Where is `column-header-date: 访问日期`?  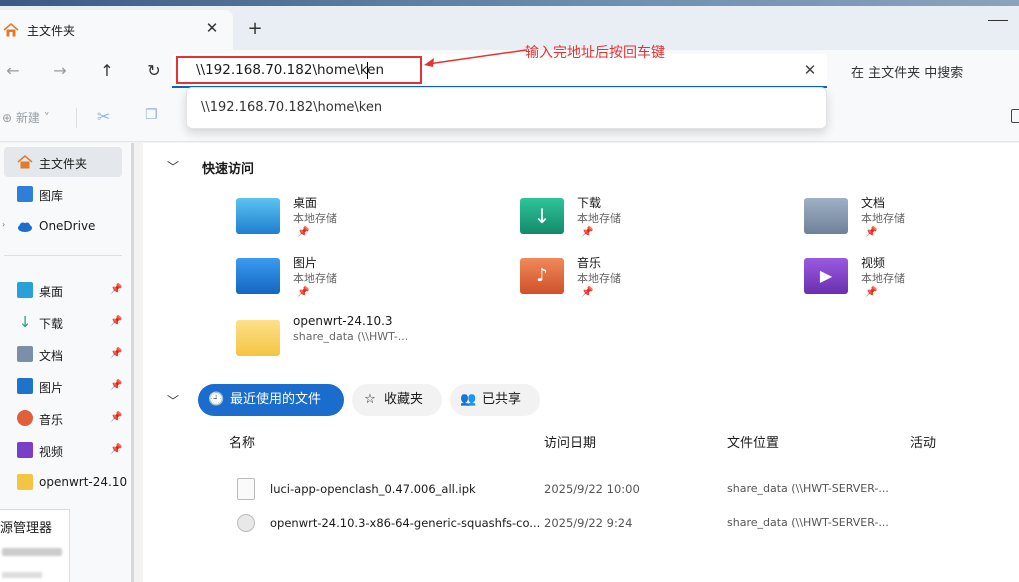
column-header-date: 访问日期 is located at coordinates (570, 441).